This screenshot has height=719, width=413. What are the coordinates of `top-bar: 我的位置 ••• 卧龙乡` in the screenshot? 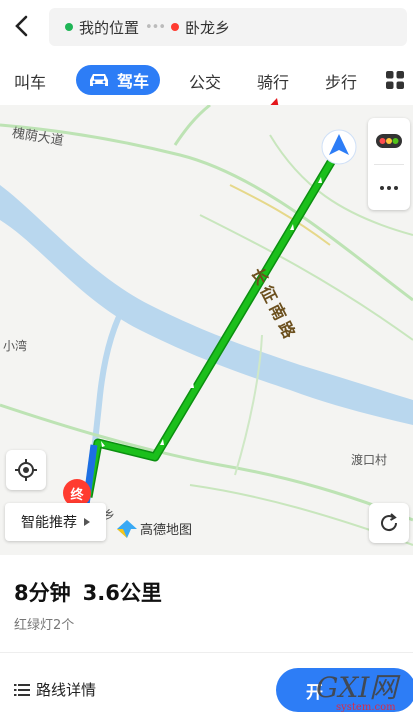 It's located at (206, 27).